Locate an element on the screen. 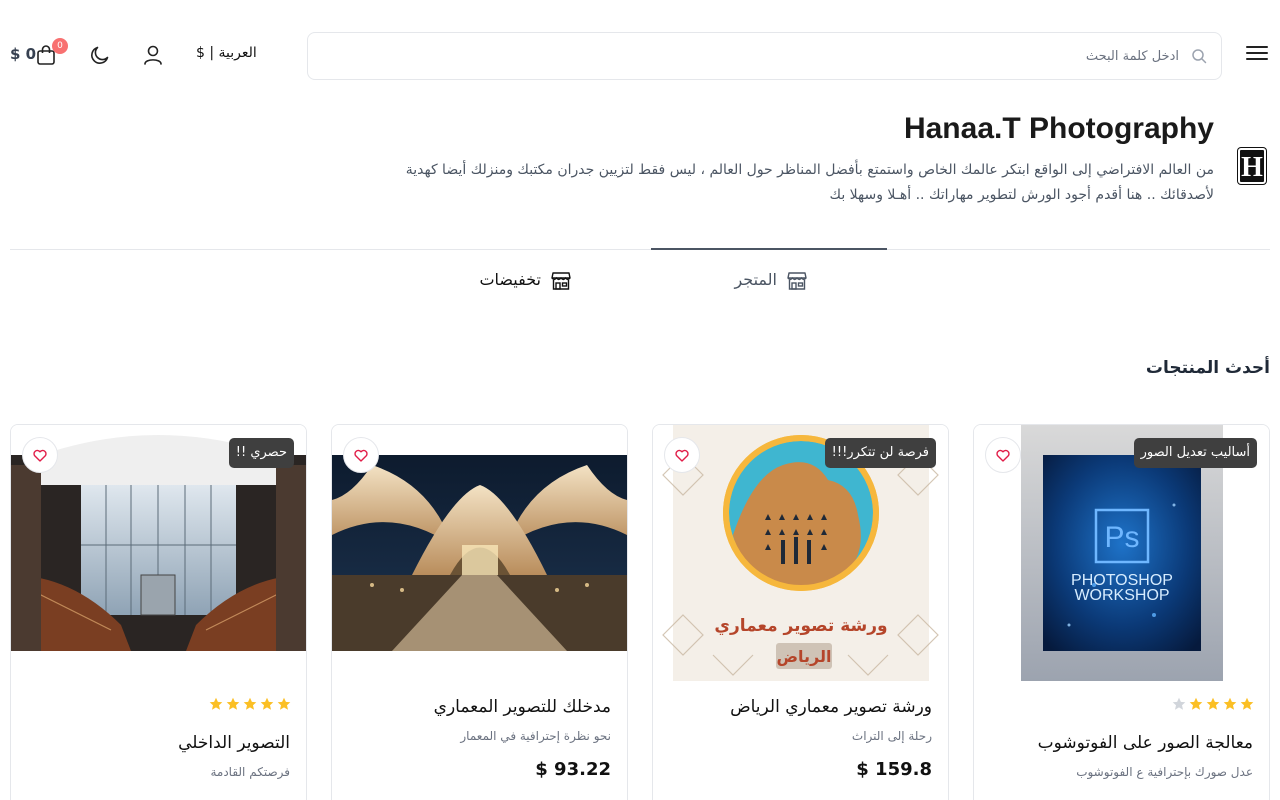  product-subtitle: رحلة إلى التراث is located at coordinates (891, 736).